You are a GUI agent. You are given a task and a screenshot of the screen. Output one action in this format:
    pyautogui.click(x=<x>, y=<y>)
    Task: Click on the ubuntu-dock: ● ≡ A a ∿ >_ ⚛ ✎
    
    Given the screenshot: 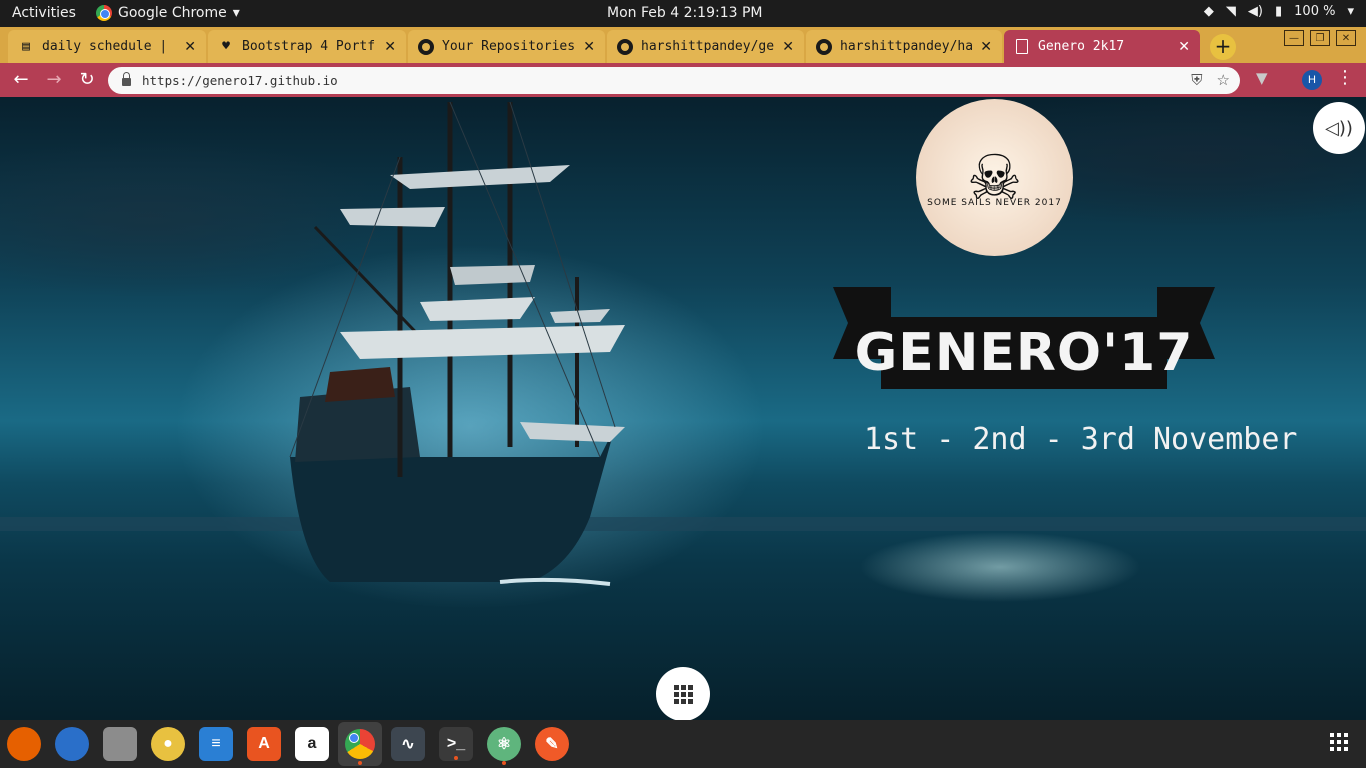 What is the action you would take?
    pyautogui.click(x=683, y=744)
    